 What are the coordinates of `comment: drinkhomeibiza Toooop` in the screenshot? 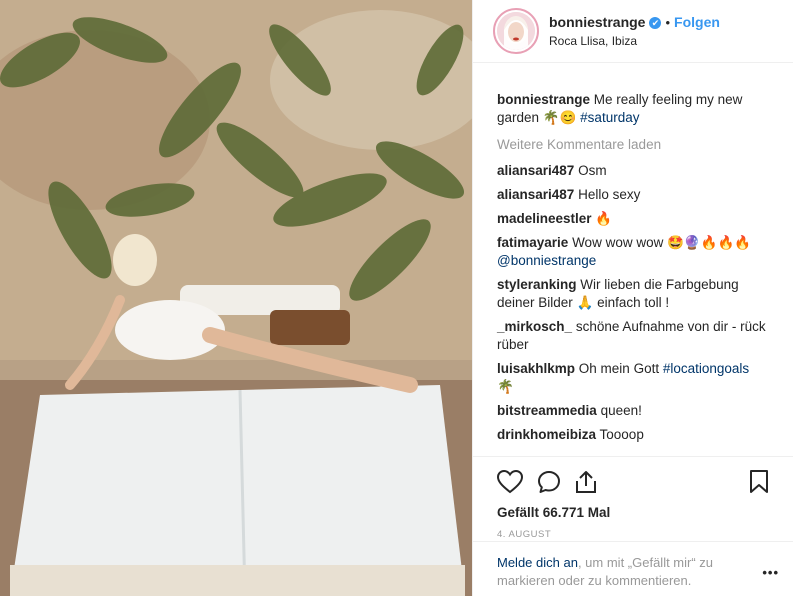 It's located at (633, 435).